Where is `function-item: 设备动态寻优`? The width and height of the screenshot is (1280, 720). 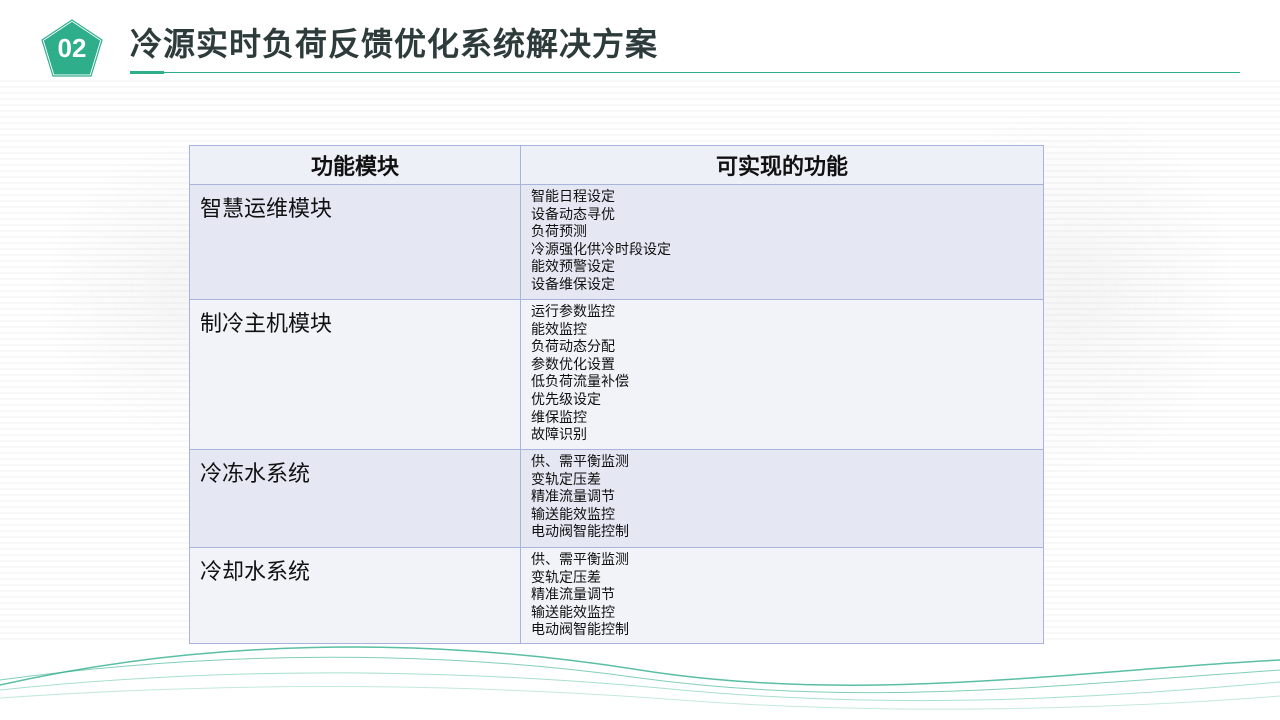
function-item: 设备动态寻优 is located at coordinates (573, 214).